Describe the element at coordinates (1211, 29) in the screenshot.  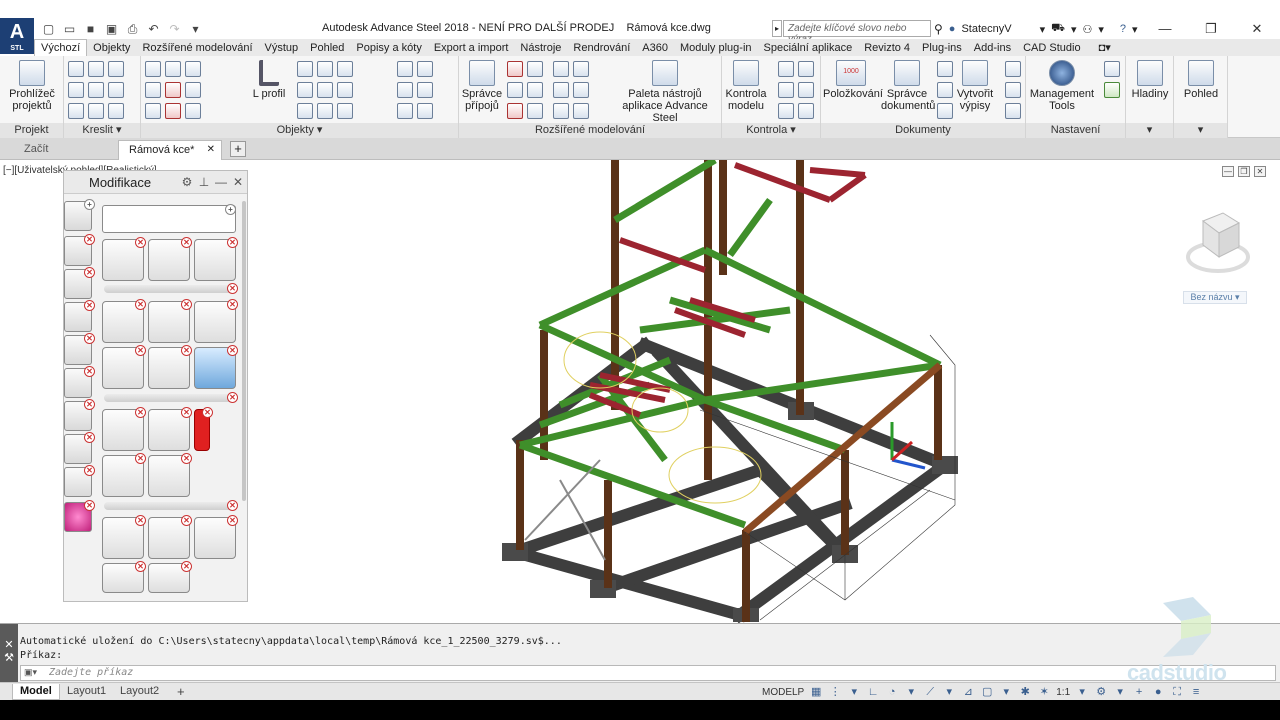
I see `restore-button: ❐` at that location.